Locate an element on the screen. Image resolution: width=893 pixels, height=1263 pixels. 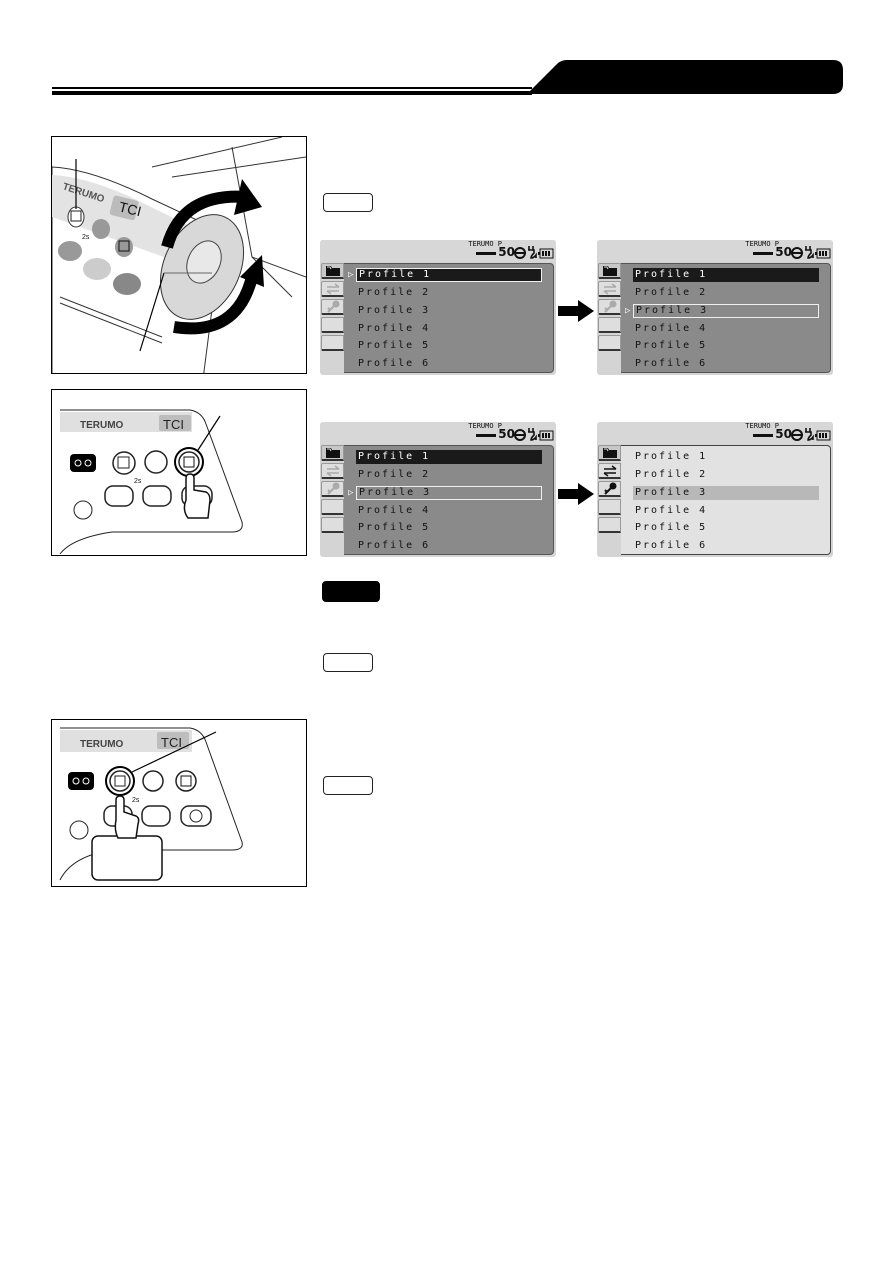
rewind-button-icon is located at coordinates (119, 496).